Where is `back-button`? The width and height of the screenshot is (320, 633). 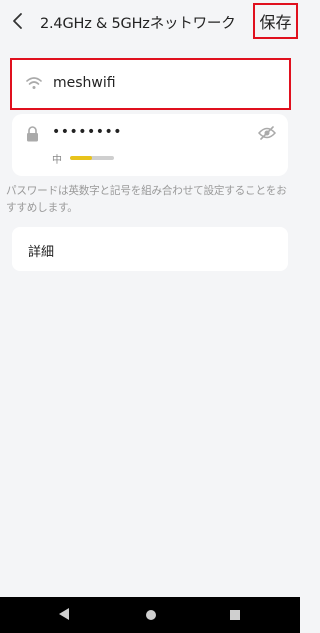 back-button is located at coordinates (18, 21).